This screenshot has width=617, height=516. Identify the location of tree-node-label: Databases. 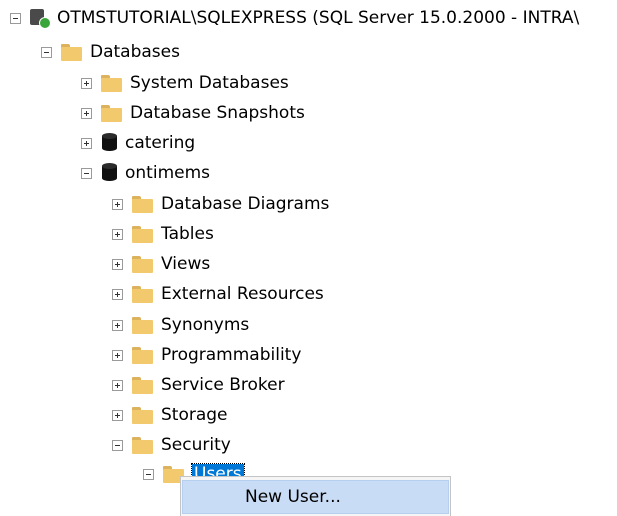
(135, 52).